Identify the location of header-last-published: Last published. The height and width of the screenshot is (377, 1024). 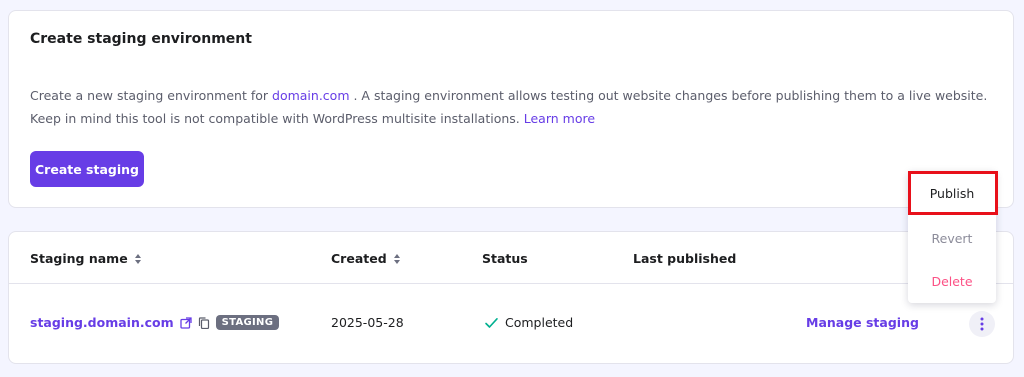
(684, 258).